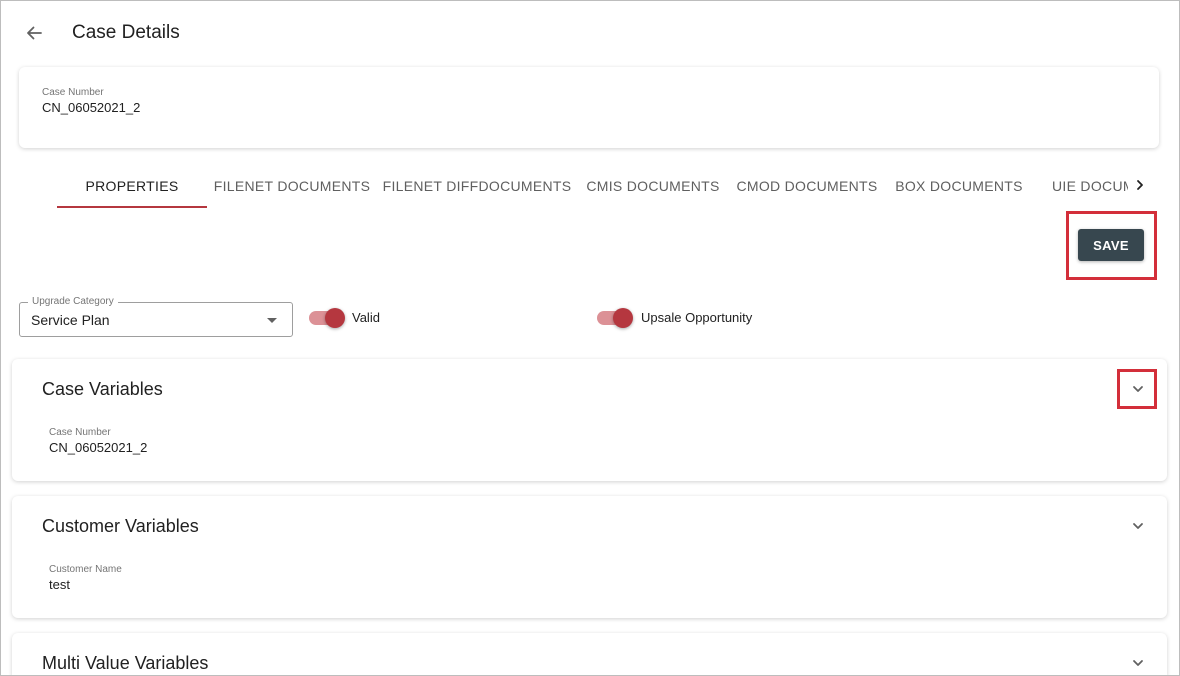  What do you see at coordinates (1111, 245) in the screenshot?
I see `save-button: SAVE` at bounding box center [1111, 245].